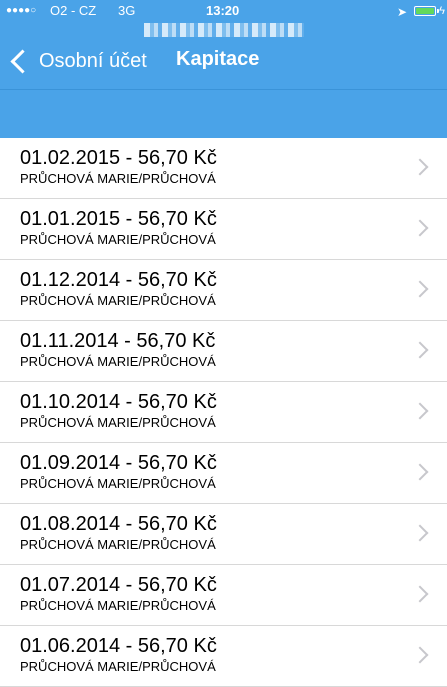 Image resolution: width=447 pixels, height=687 pixels. What do you see at coordinates (73, 10) in the screenshot?
I see `carrier-name: O2 - CZ` at bounding box center [73, 10].